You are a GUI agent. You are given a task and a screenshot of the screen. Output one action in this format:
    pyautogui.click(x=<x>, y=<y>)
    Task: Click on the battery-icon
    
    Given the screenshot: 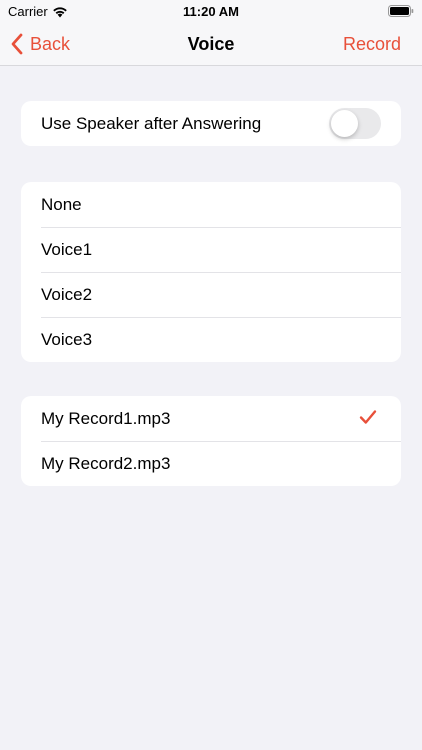 What is the action you would take?
    pyautogui.click(x=401, y=11)
    